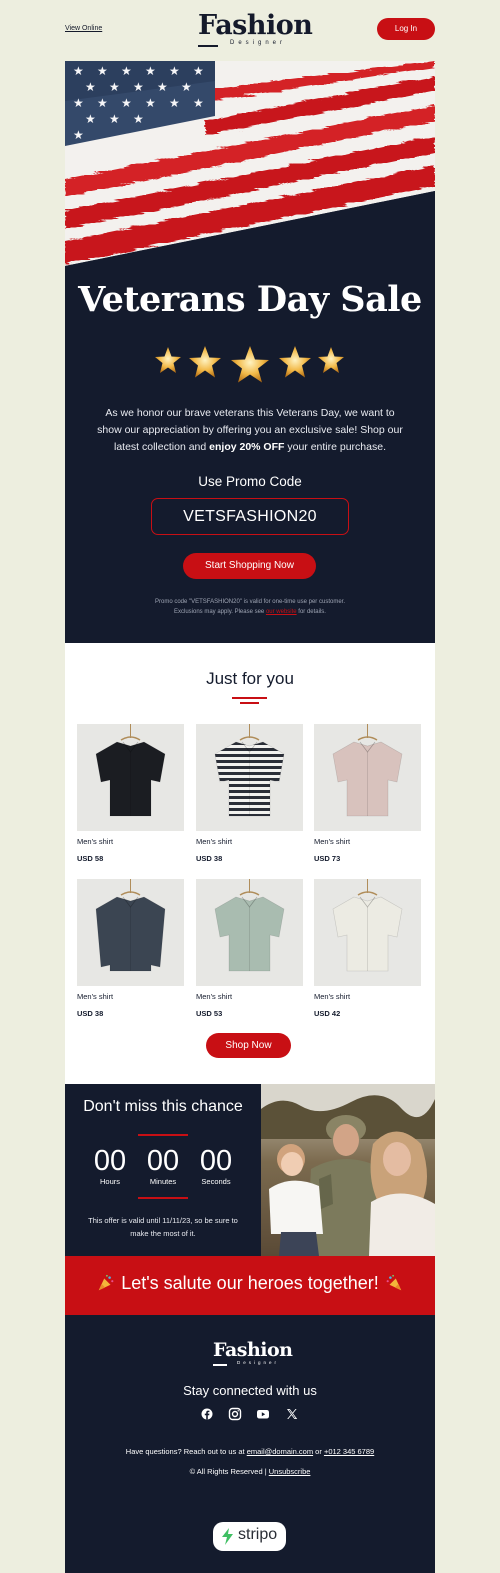 The width and height of the screenshot is (500, 1573). What do you see at coordinates (280, 1451) in the screenshot?
I see `email-link: email@domain.com` at bounding box center [280, 1451].